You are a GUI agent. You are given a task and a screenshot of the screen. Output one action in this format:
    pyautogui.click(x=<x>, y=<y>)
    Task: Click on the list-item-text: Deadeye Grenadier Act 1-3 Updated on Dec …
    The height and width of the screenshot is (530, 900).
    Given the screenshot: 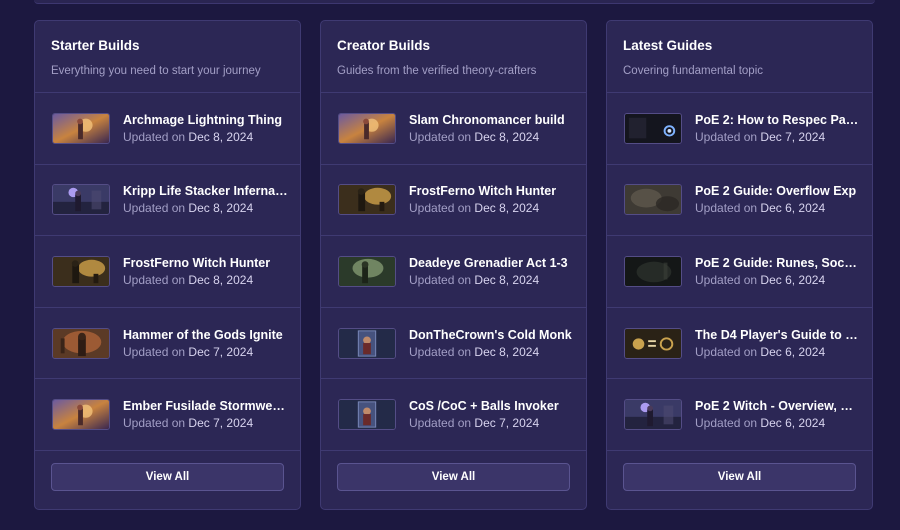 What is the action you would take?
    pyautogui.click(x=492, y=271)
    